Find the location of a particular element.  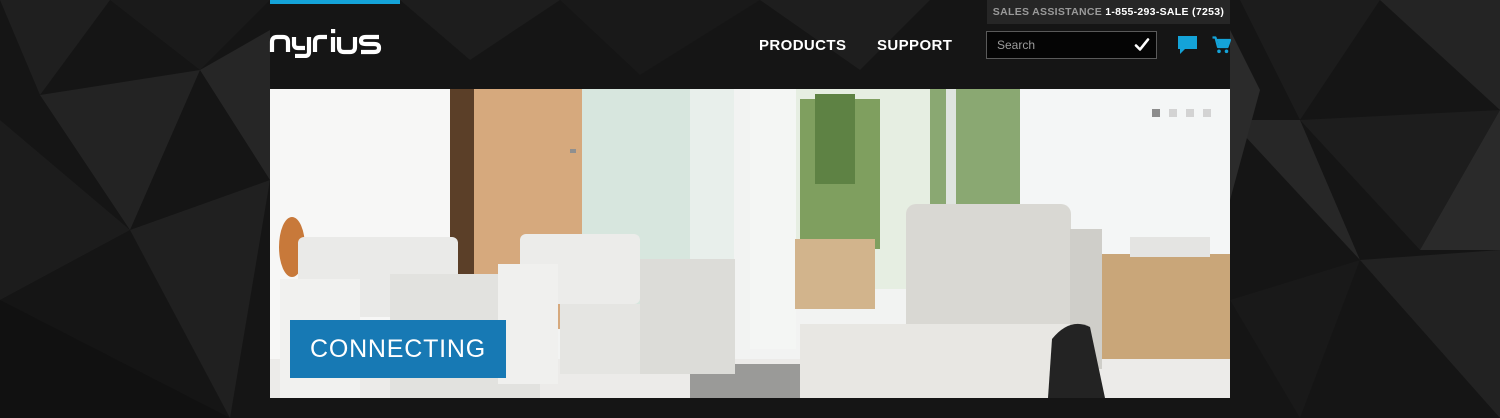

slider-pagination is located at coordinates (1182, 114).